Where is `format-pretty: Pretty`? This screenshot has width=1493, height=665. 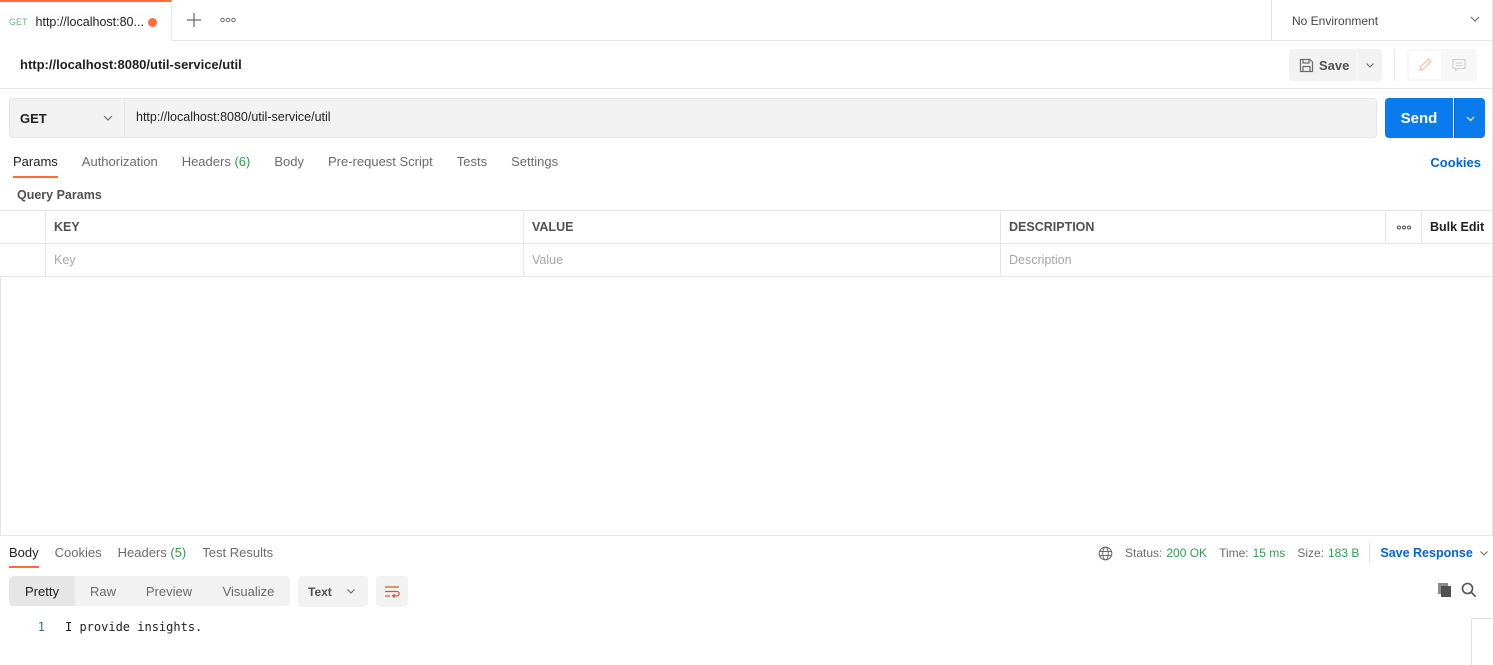
format-pretty: Pretty is located at coordinates (42, 591).